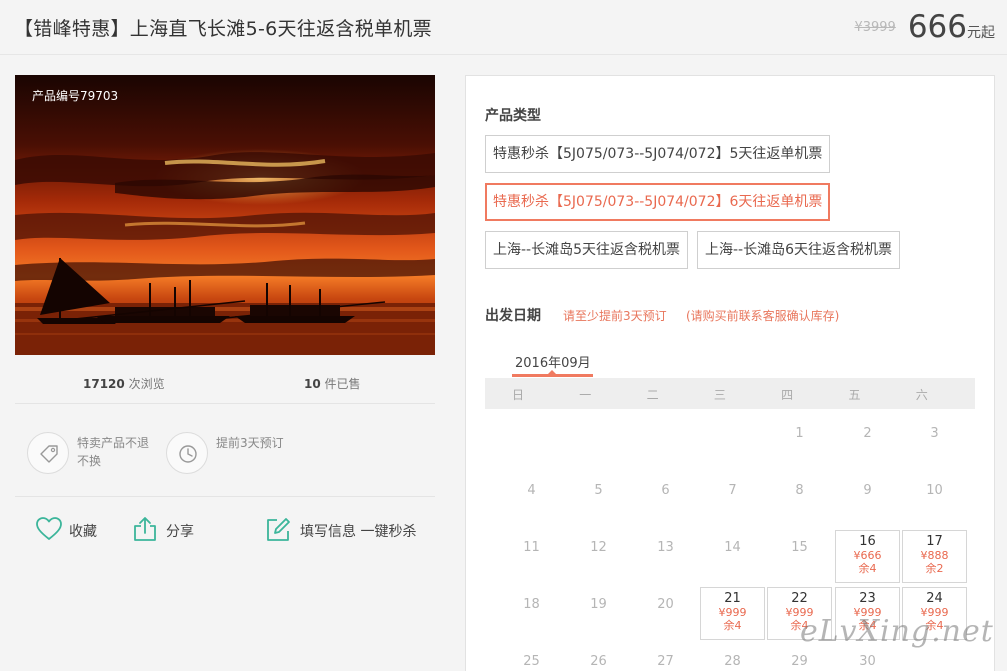  I want to click on sold-count: 10, so click(312, 384).